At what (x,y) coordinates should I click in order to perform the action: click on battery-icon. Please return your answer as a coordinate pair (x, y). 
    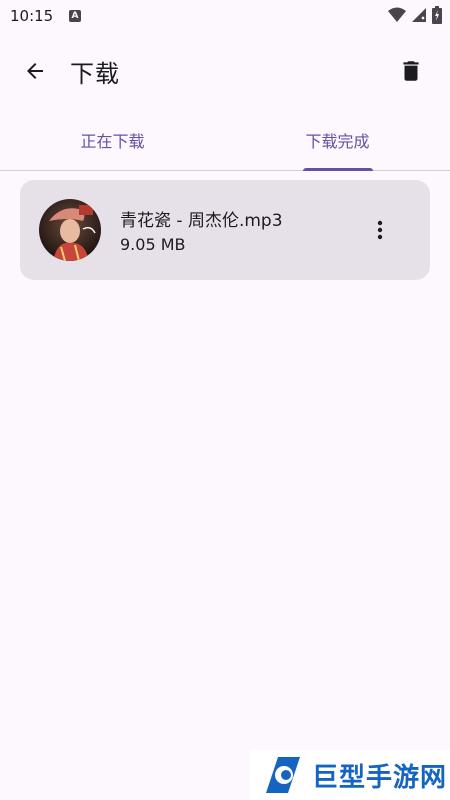
    Looking at the image, I should click on (437, 15).